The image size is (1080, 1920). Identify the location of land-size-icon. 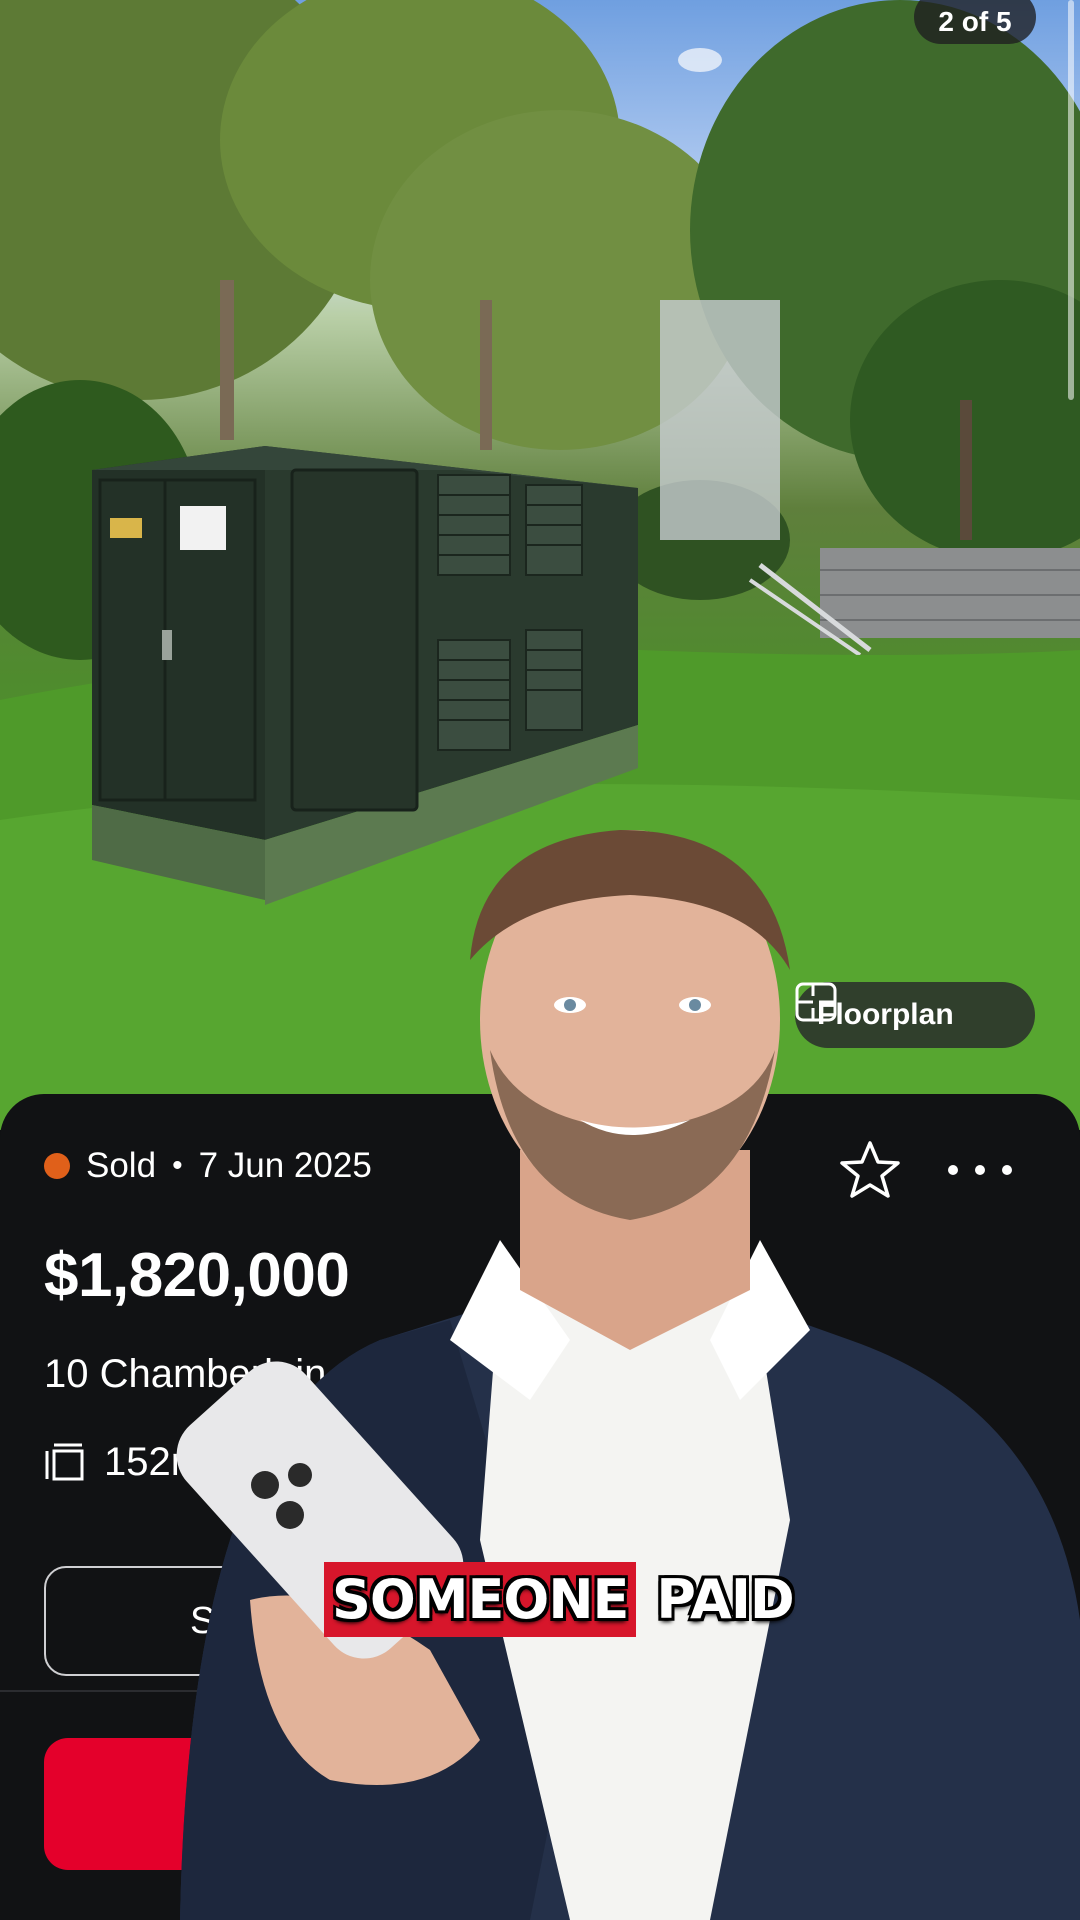
(64, 1461).